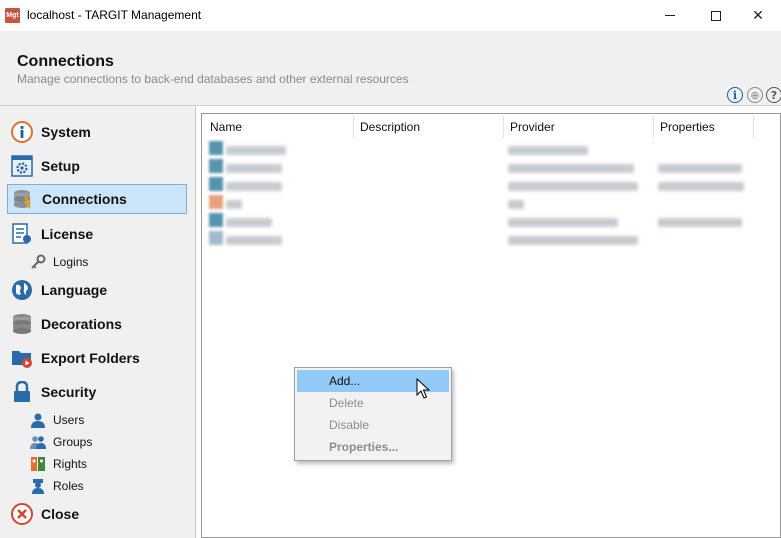 This screenshot has height=538, width=781. I want to click on sidebar-item-label: Language, so click(74, 290).